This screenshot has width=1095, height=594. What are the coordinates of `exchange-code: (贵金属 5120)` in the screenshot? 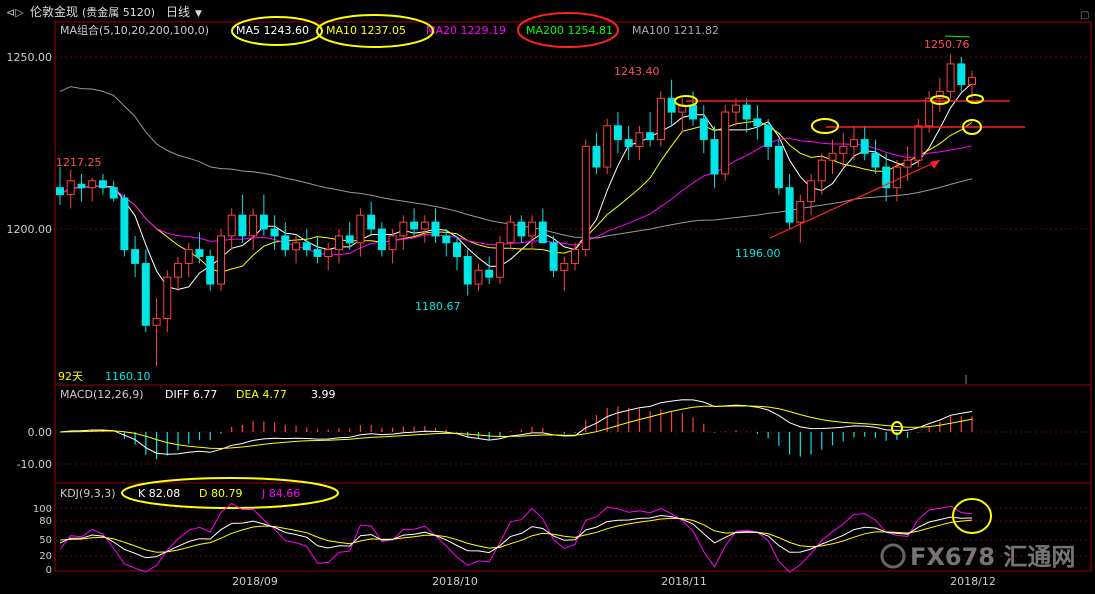 It's located at (118, 12).